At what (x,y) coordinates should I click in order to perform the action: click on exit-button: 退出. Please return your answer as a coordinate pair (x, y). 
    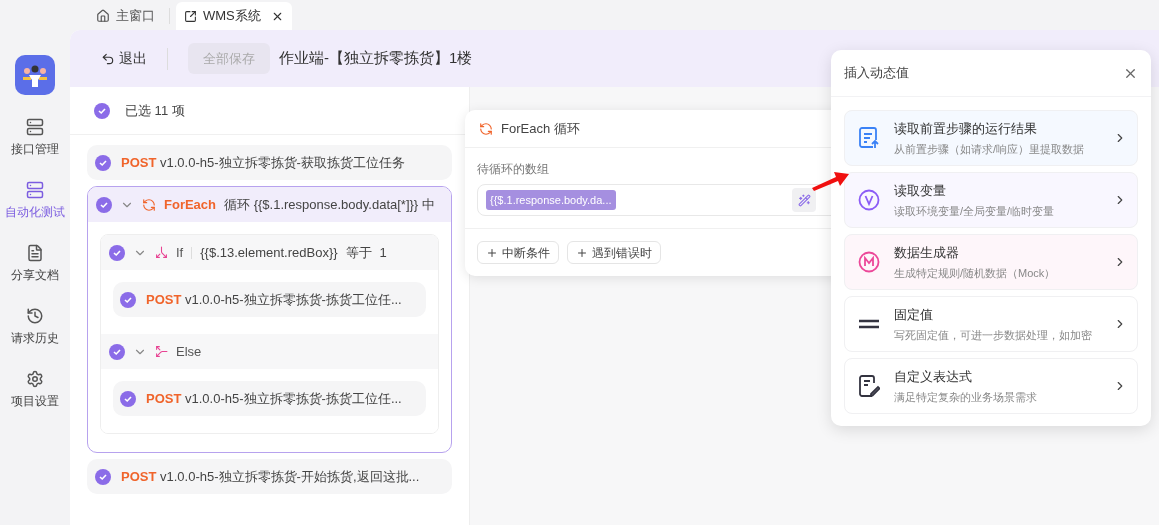
    Looking at the image, I should click on (124, 58).